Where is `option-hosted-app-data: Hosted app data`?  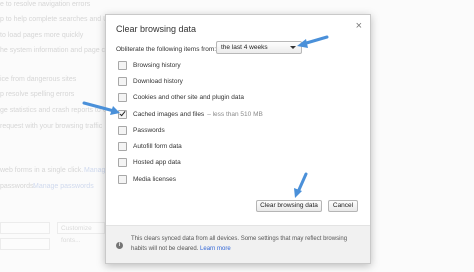 option-hosted-app-data: Hosted app data is located at coordinates (149, 162).